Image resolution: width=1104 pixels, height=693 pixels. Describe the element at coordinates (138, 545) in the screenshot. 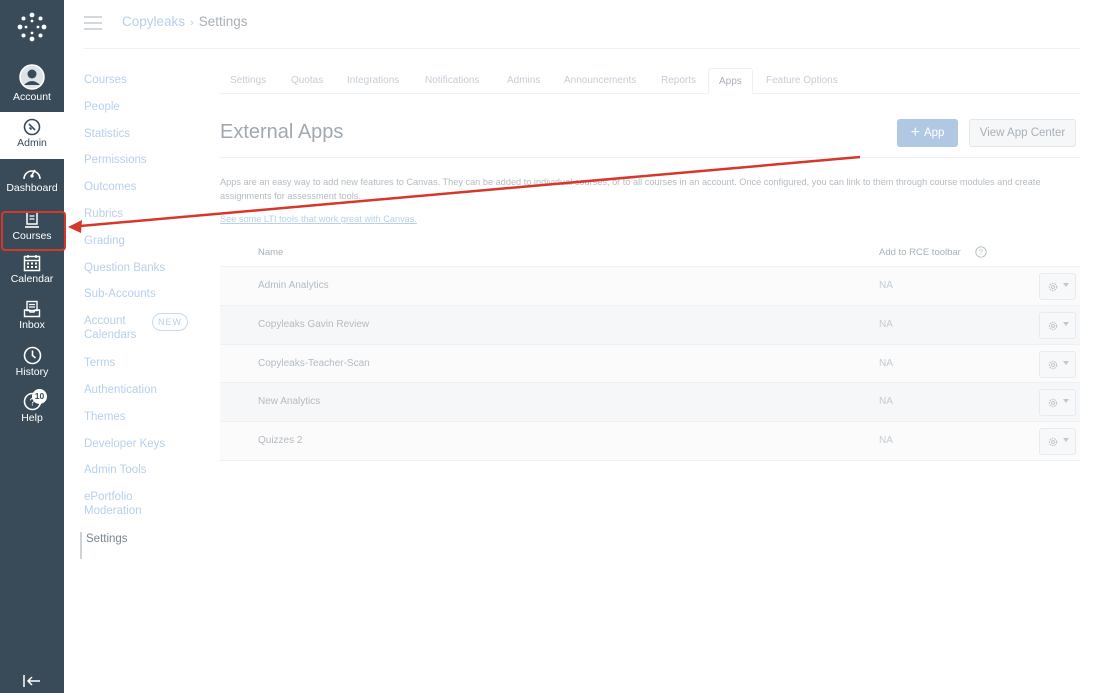

I see `subnav-settings: Settings` at that location.